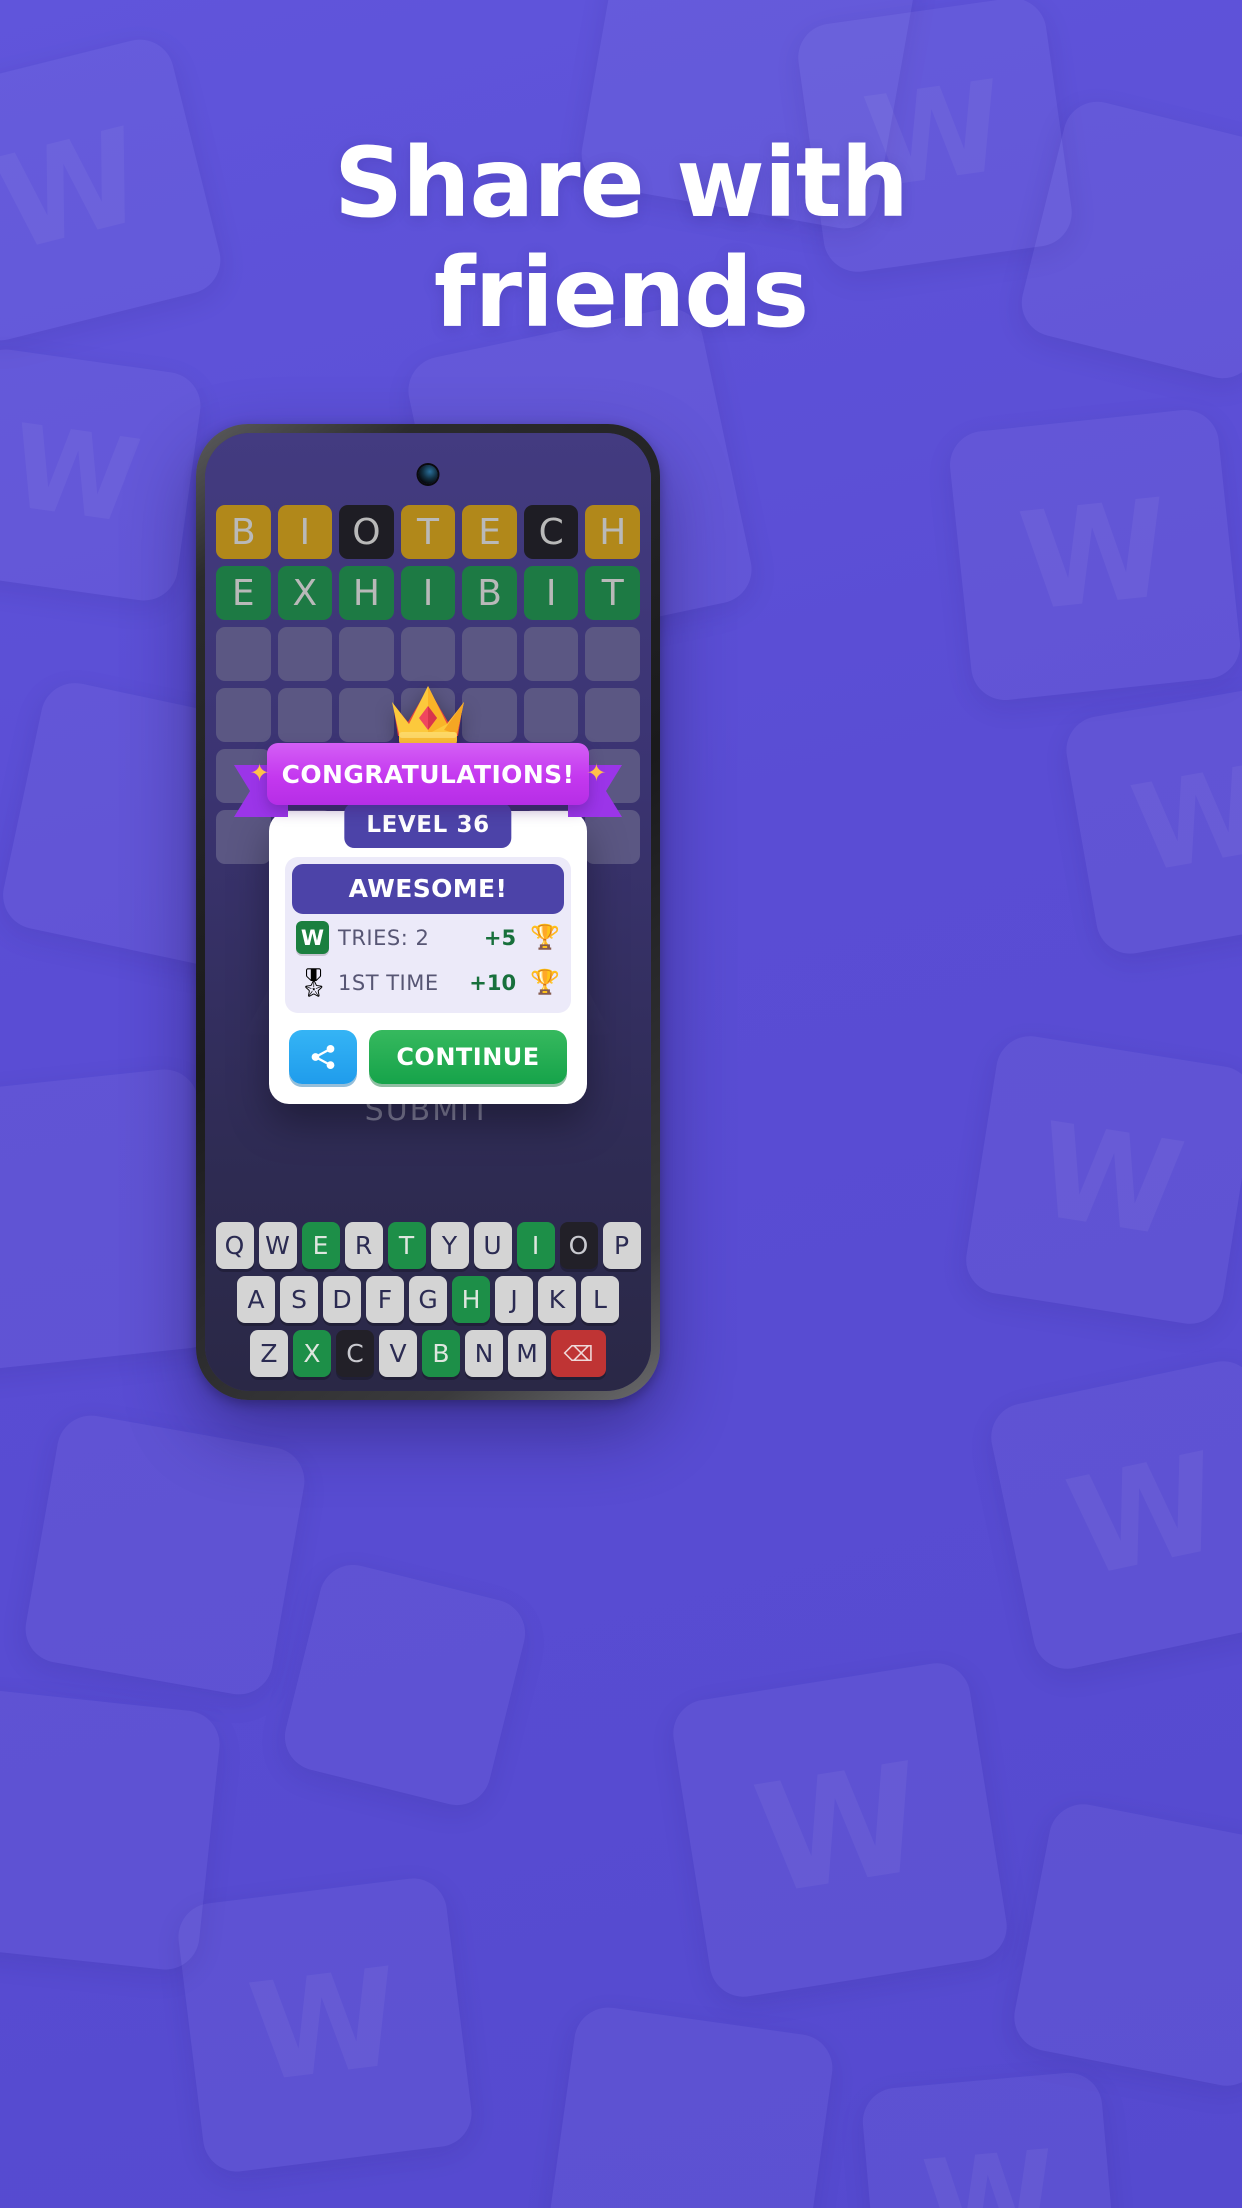 The image size is (1242, 2208). Describe the element at coordinates (527, 1353) in the screenshot. I see `key-m: M` at that location.